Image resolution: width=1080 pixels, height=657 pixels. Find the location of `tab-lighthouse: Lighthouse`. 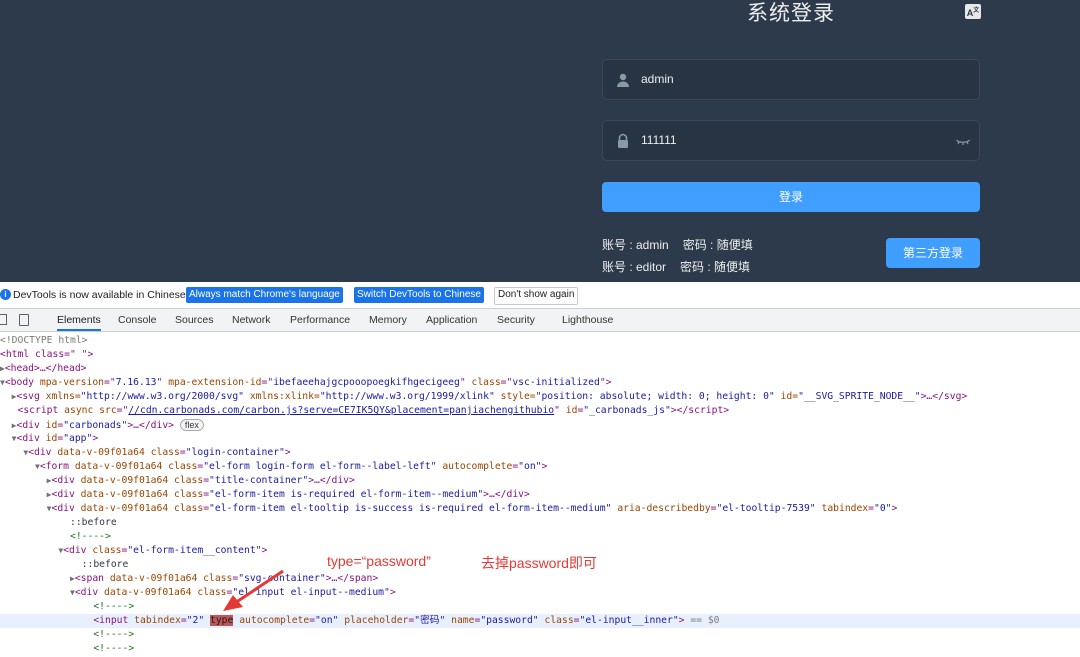

tab-lighthouse: Lighthouse is located at coordinates (587, 320).